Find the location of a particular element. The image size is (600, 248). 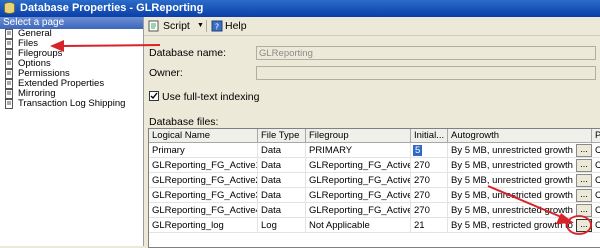

window-title-bar: Database Properties - GLReporting is located at coordinates (300, 8).